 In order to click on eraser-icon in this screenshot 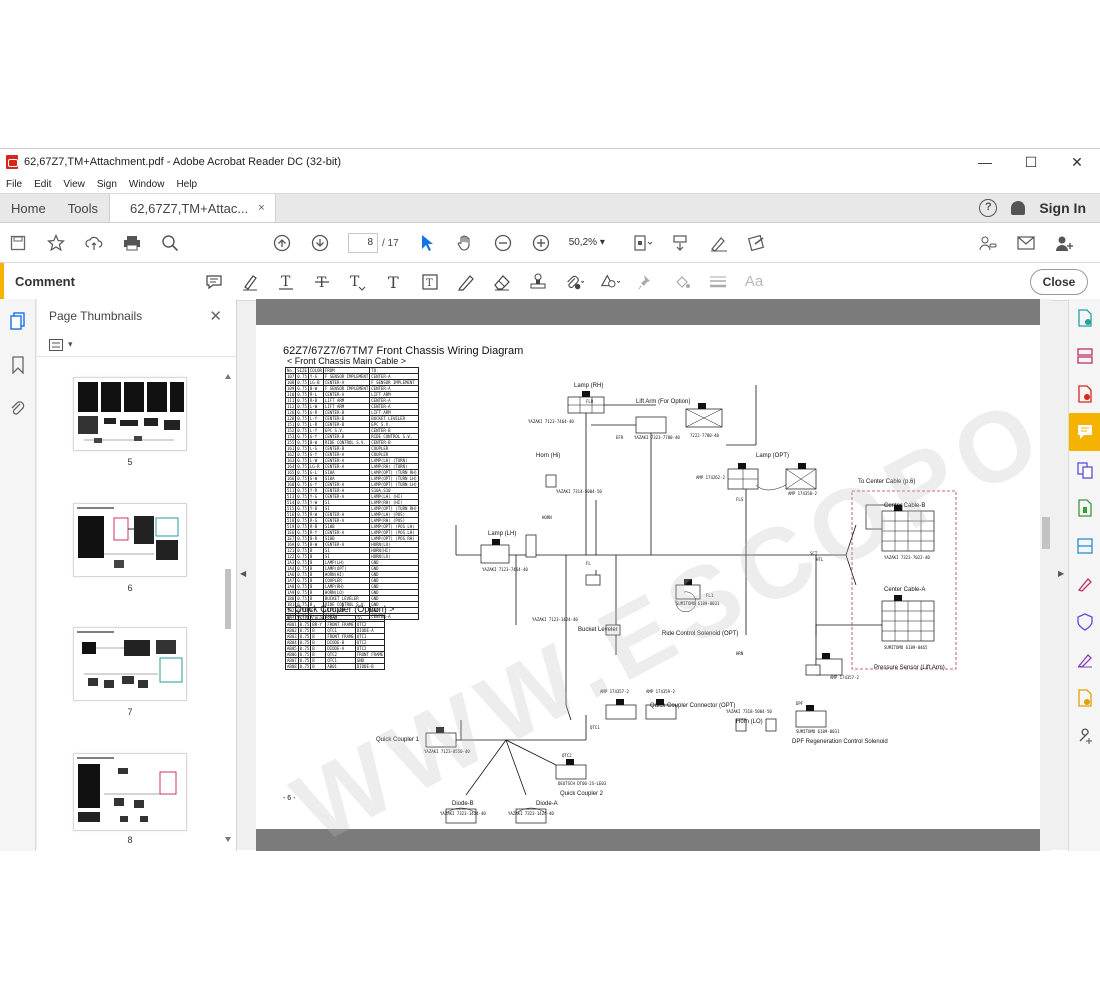, I will do `click(502, 282)`.